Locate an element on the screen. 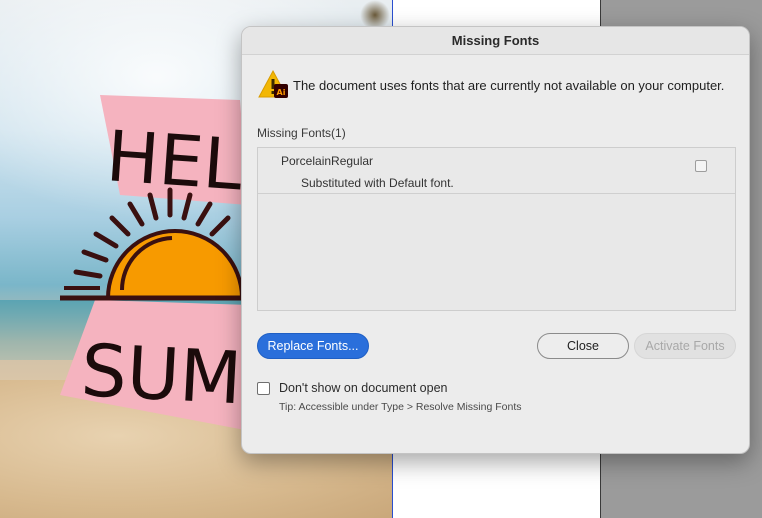  dont-show-option: Don't show on document open is located at coordinates (352, 388).